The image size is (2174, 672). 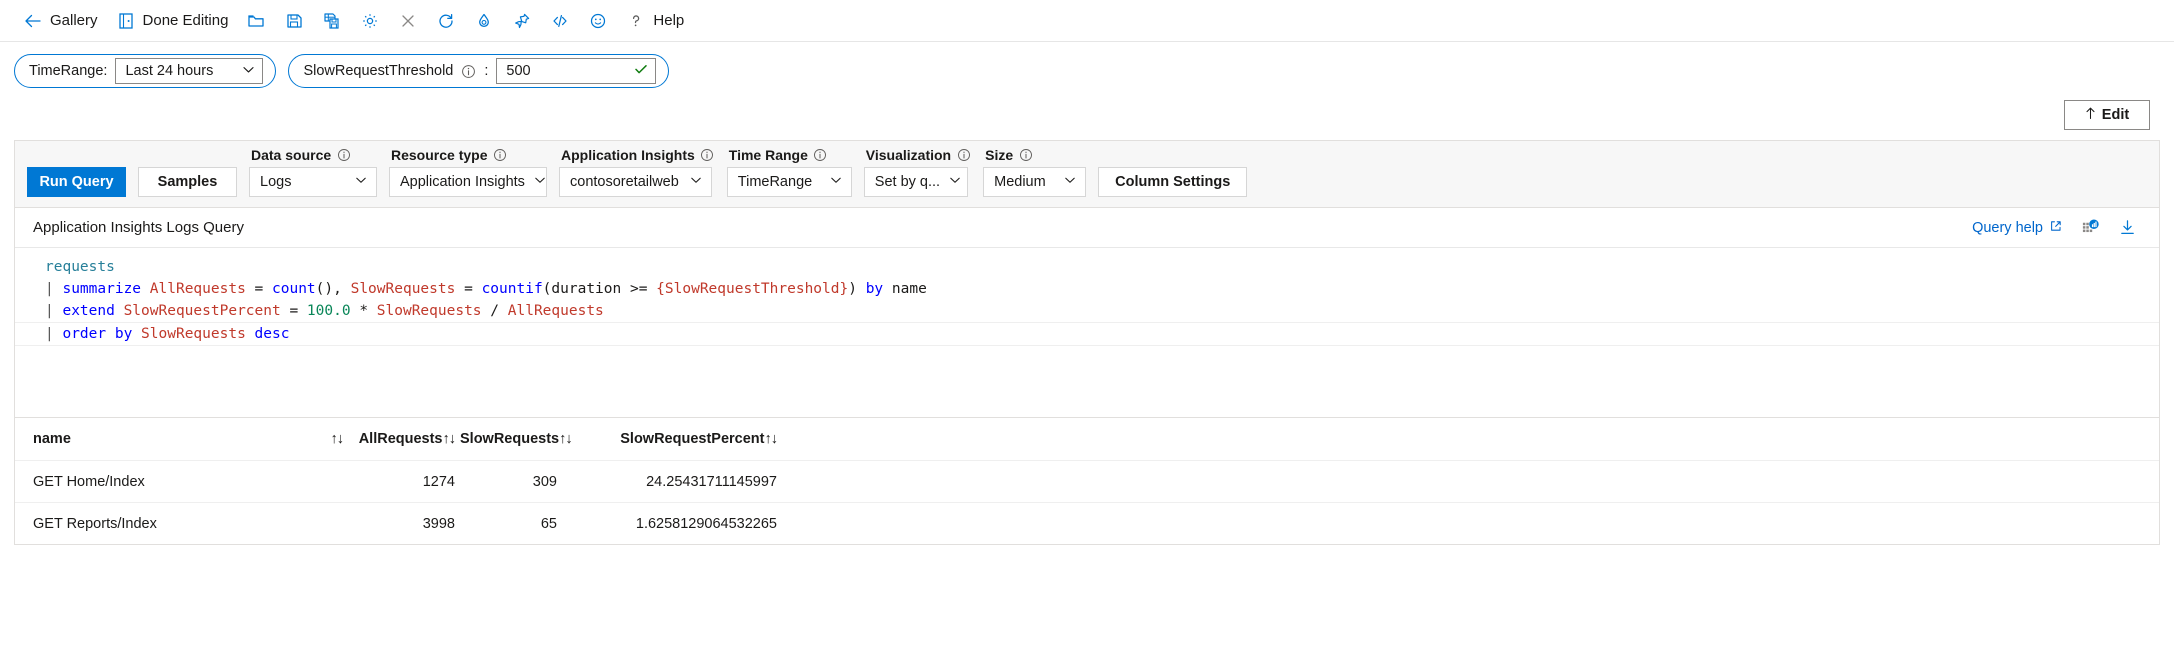 I want to click on cell-name: GET Reports/Index, so click(x=95, y=523).